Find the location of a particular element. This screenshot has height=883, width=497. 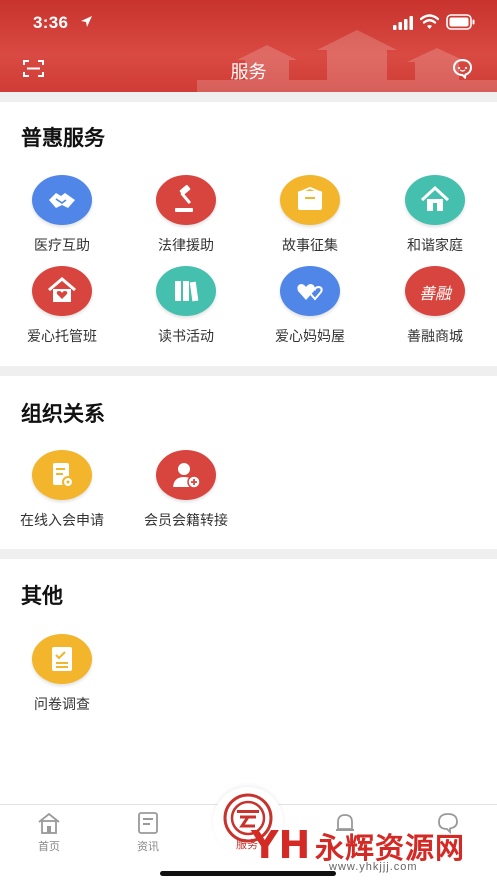

service-care-class: 爱心托管班 is located at coordinates (62, 306).